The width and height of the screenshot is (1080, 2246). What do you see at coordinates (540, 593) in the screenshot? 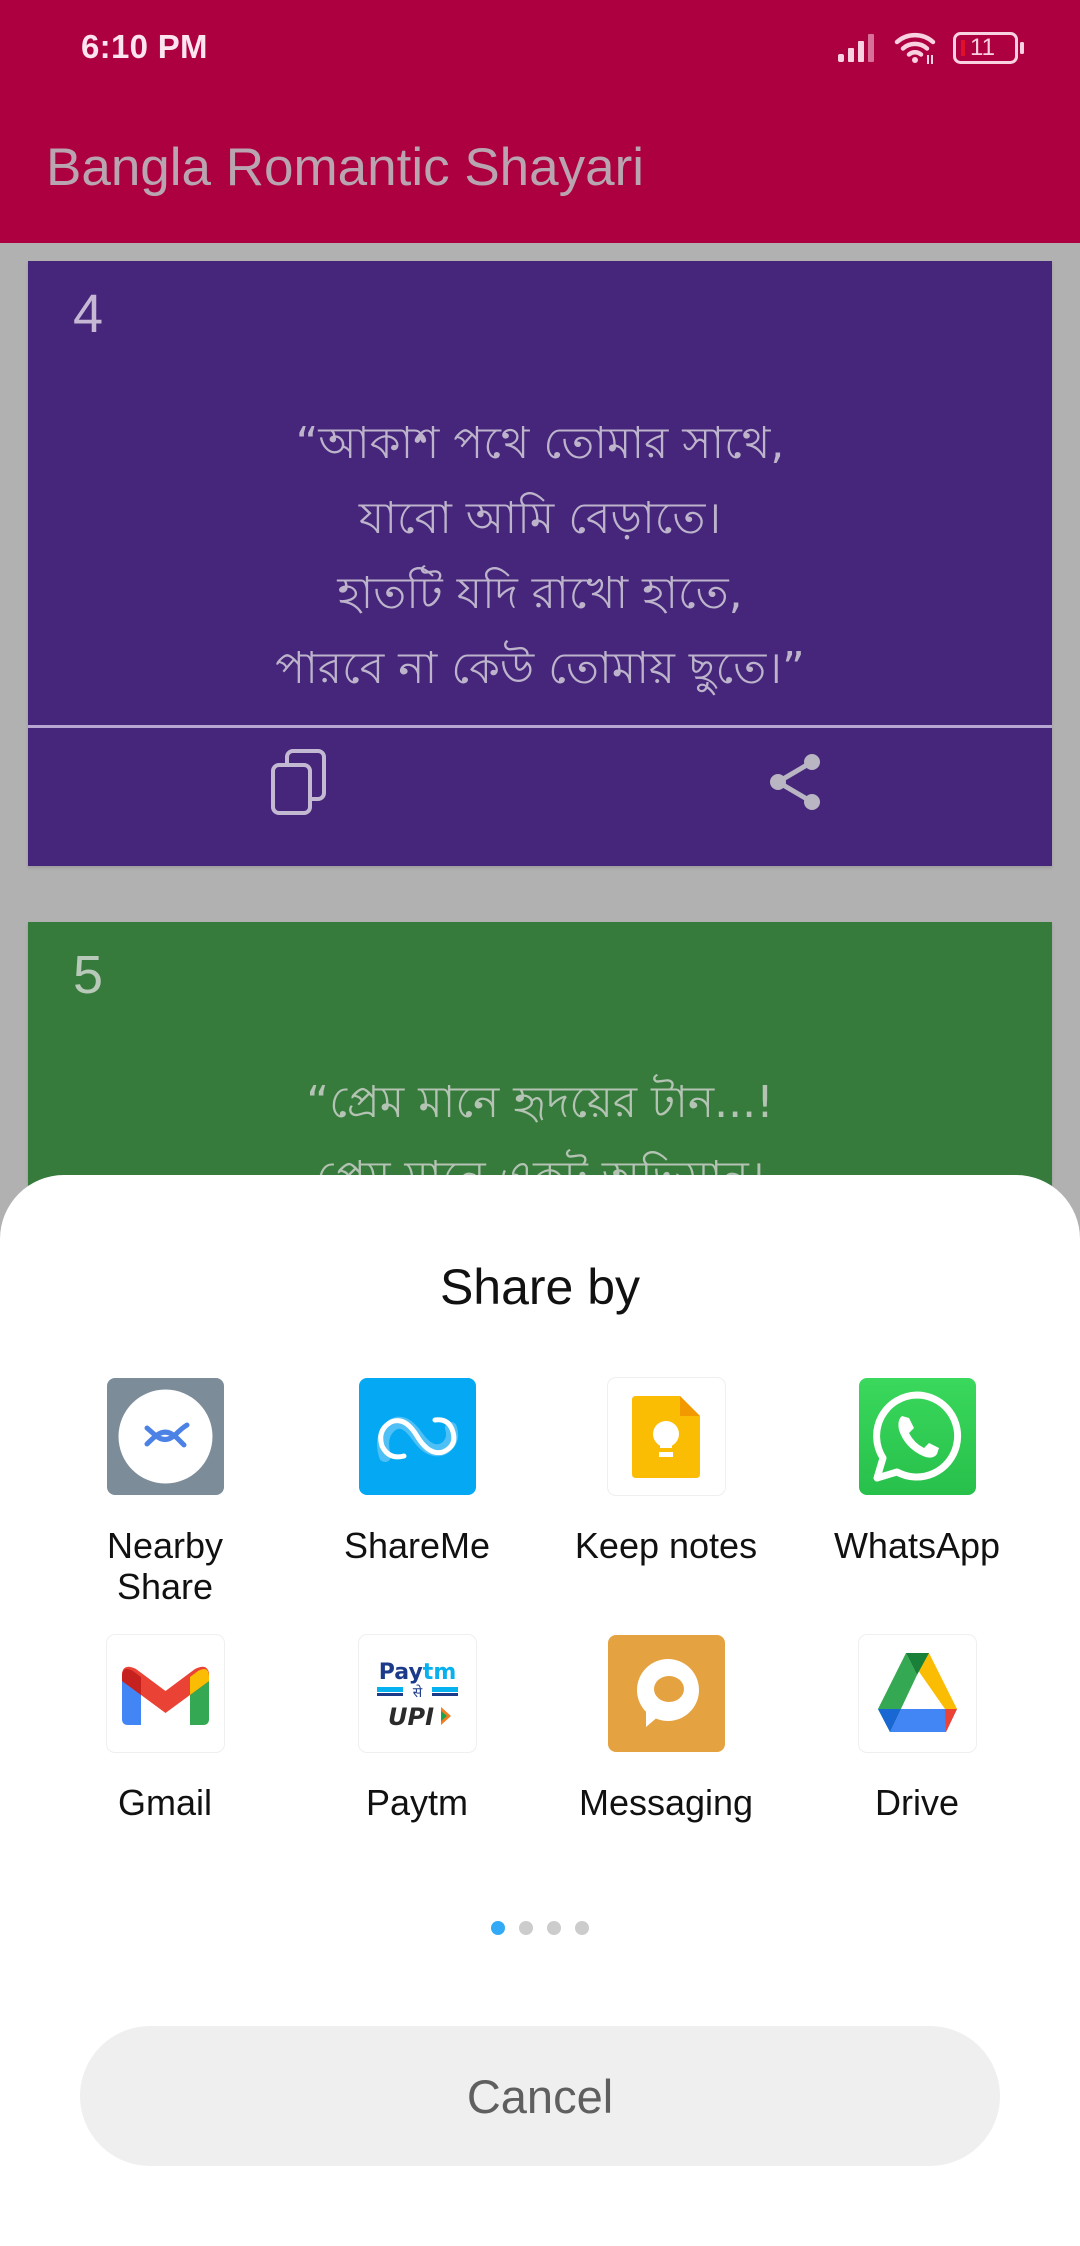
I see `shayari-line: হাতটি যদি রাখো হাতে,` at bounding box center [540, 593].